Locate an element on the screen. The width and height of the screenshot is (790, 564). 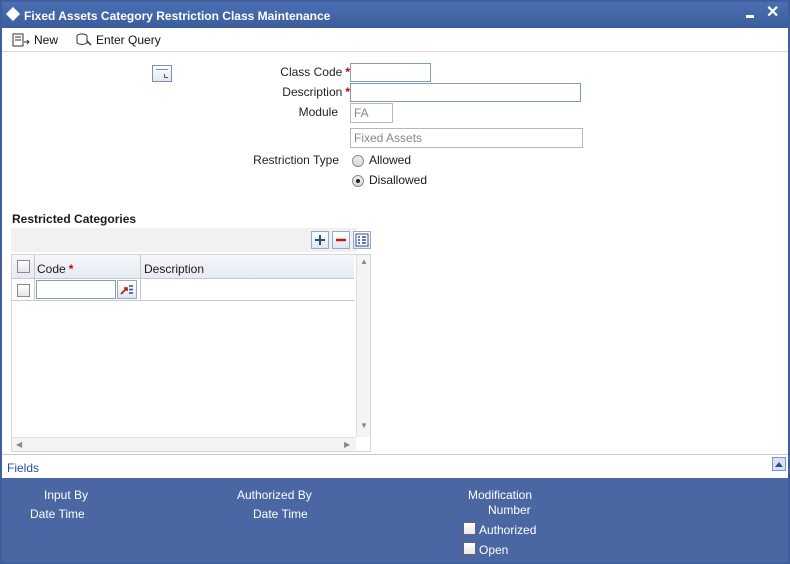
class-code-label: Class Code * is located at coordinates (291, 72).